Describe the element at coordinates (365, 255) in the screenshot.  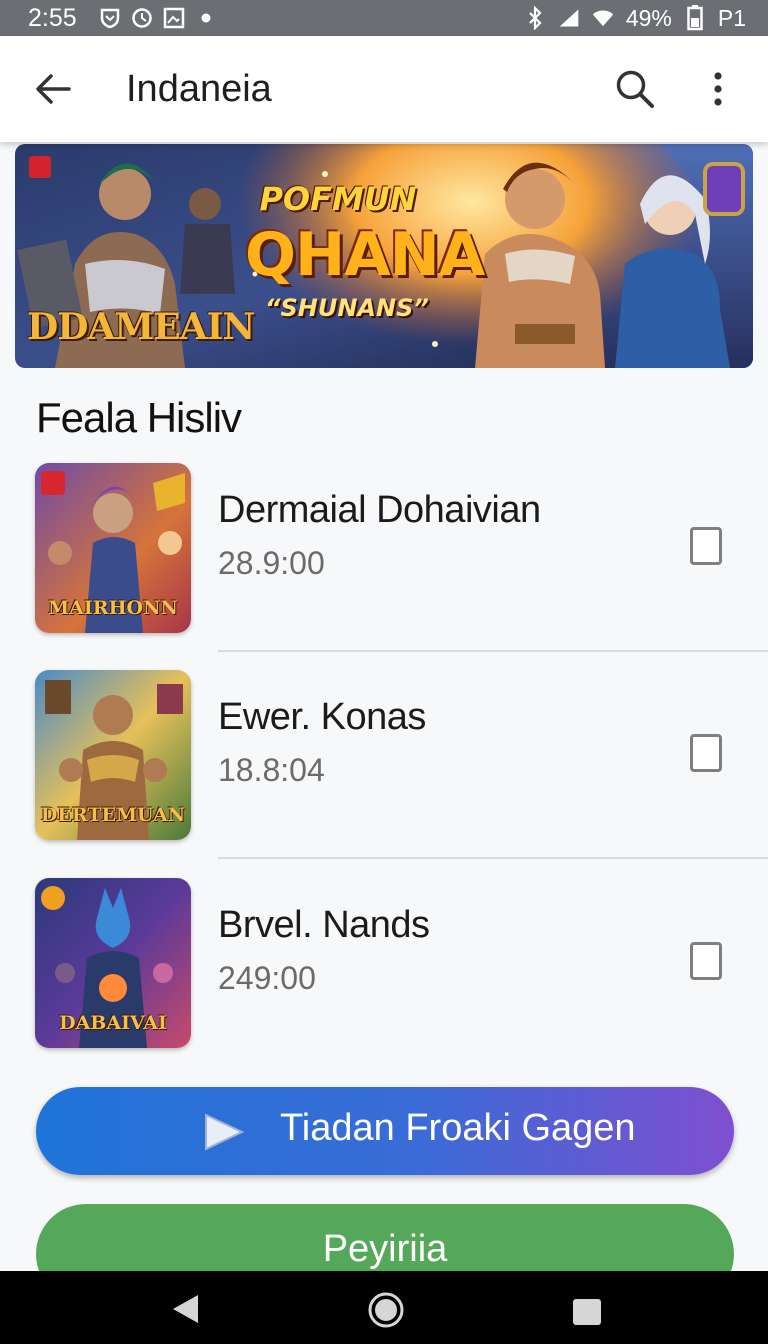
I see `banner-title-main: QHANA` at that location.